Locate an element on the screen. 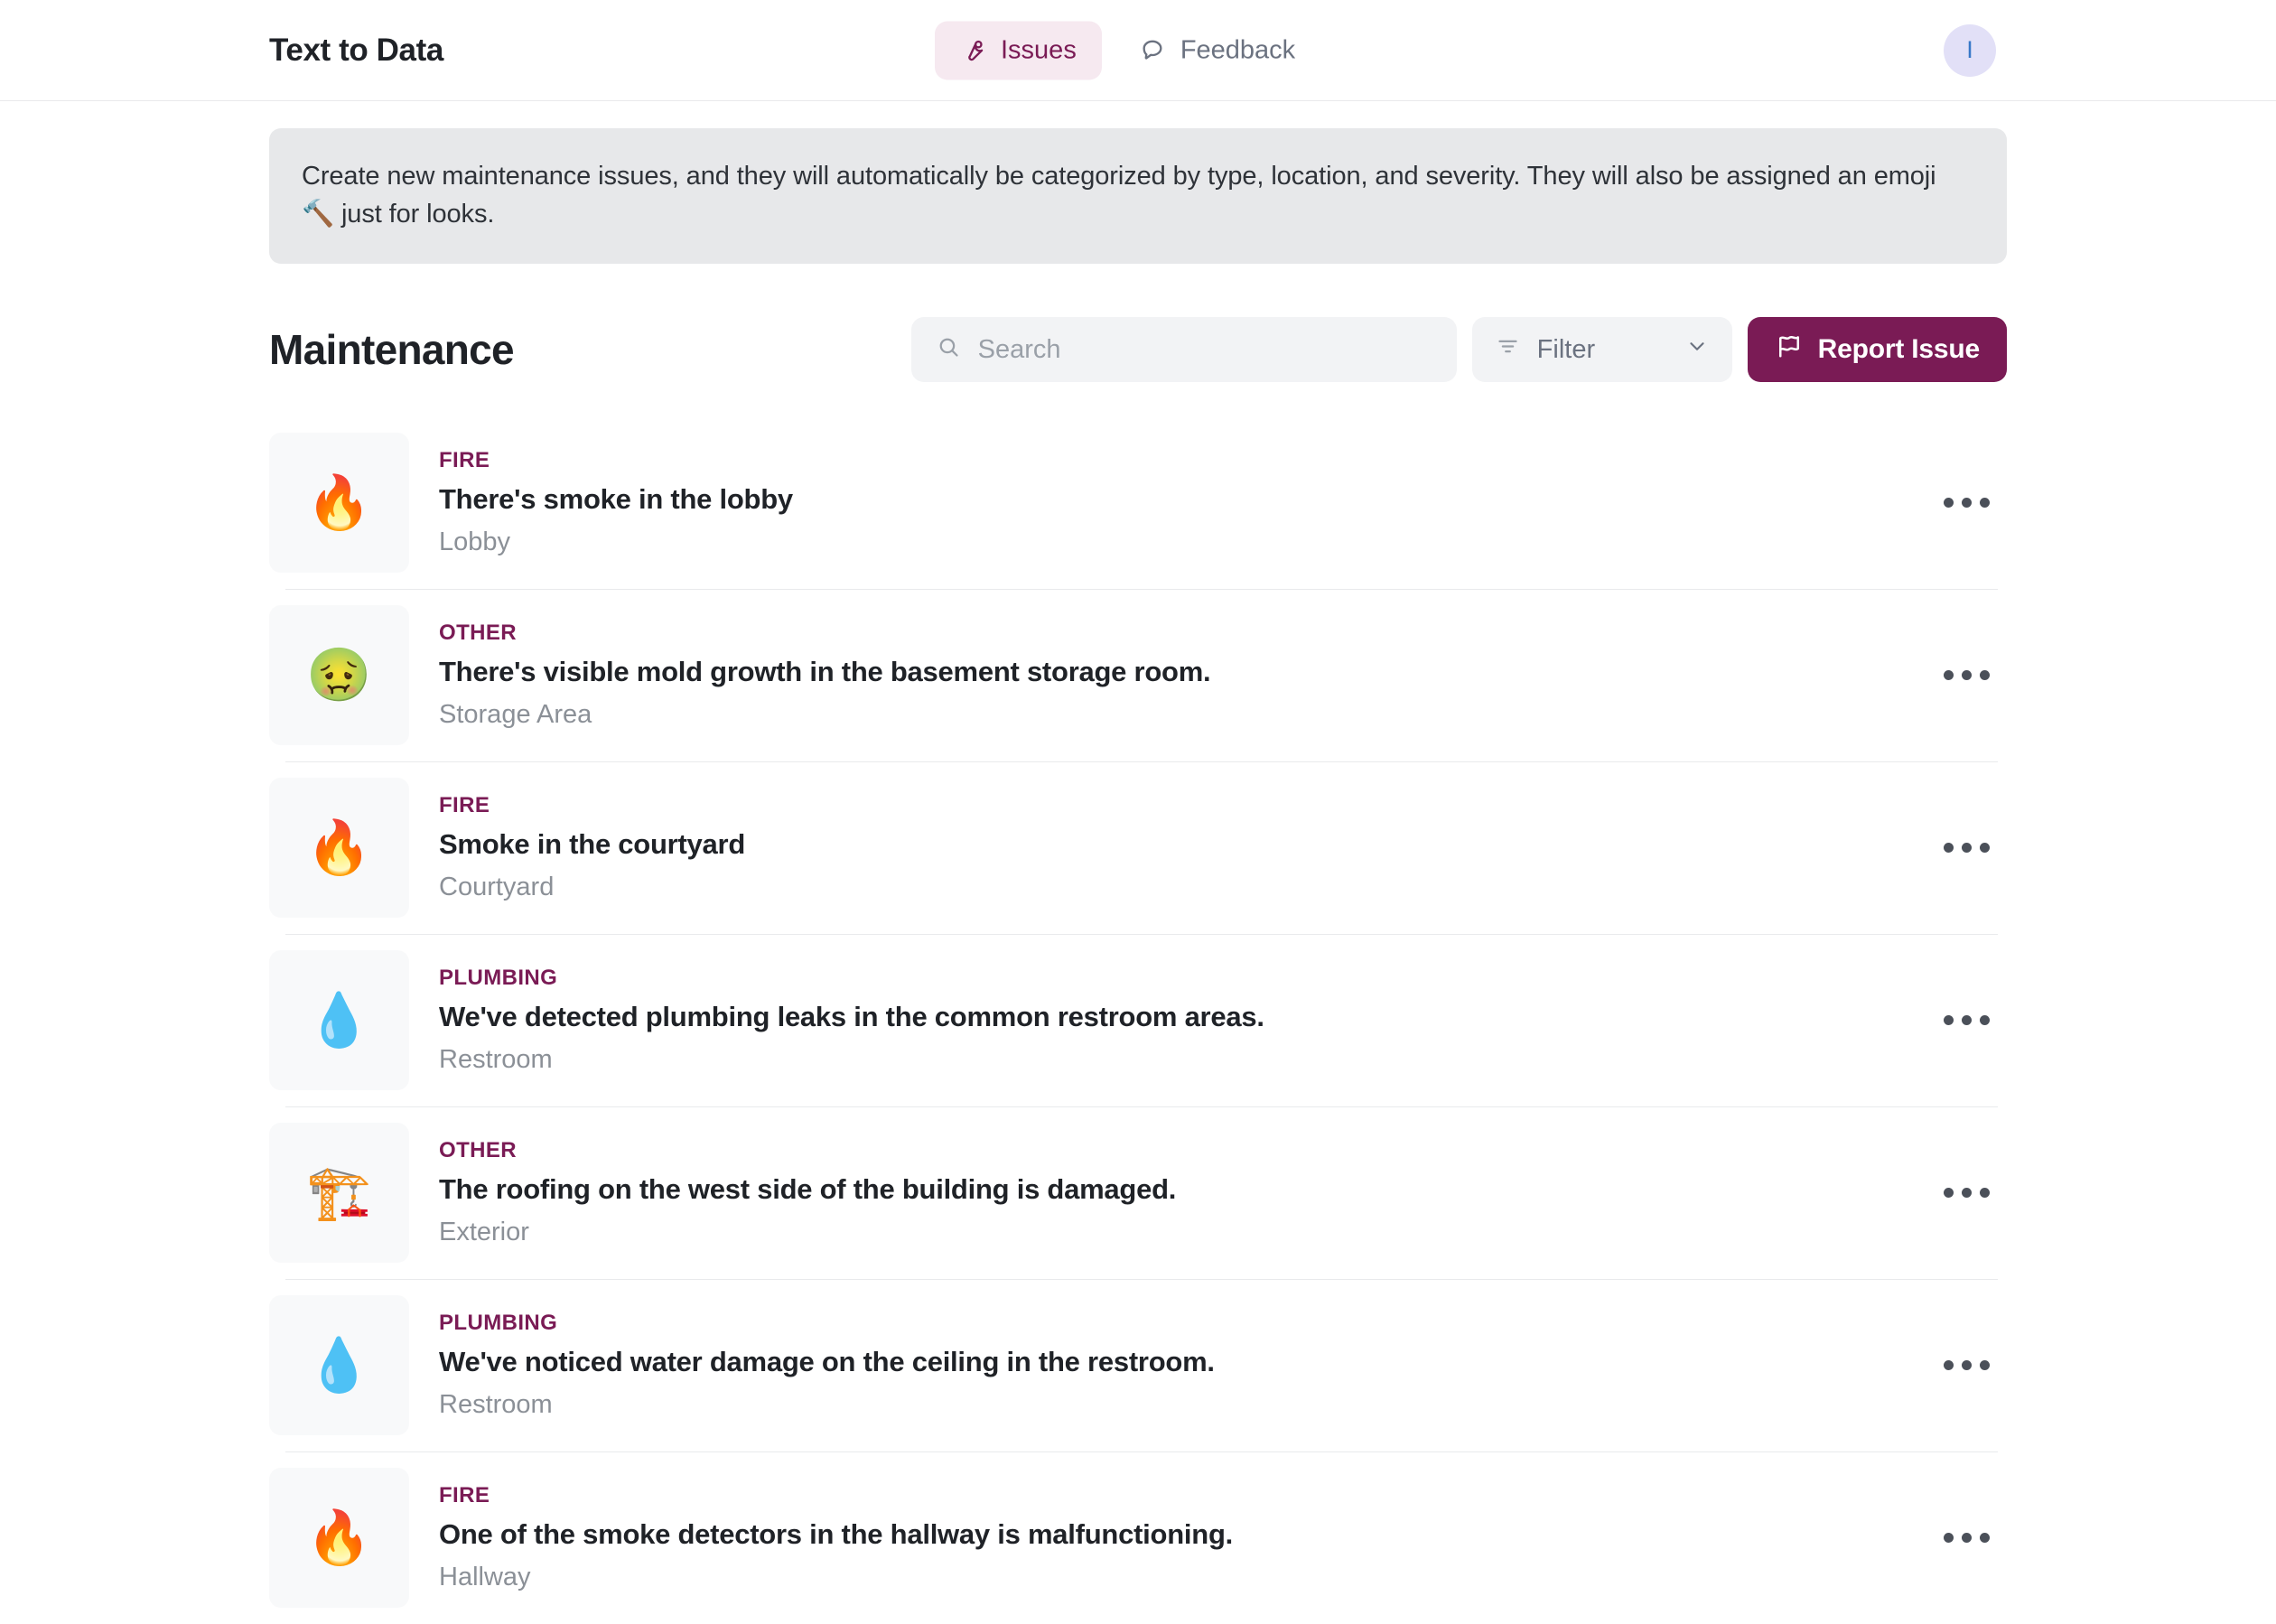  filter-icon is located at coordinates (1508, 350).